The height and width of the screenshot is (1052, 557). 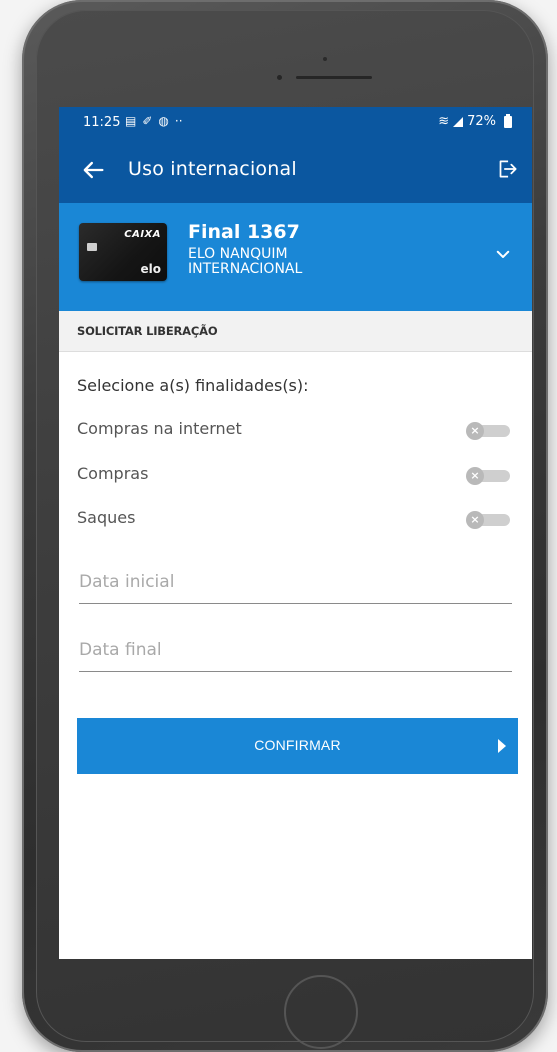 I want to click on arrow-left-icon, so click(x=93, y=170).